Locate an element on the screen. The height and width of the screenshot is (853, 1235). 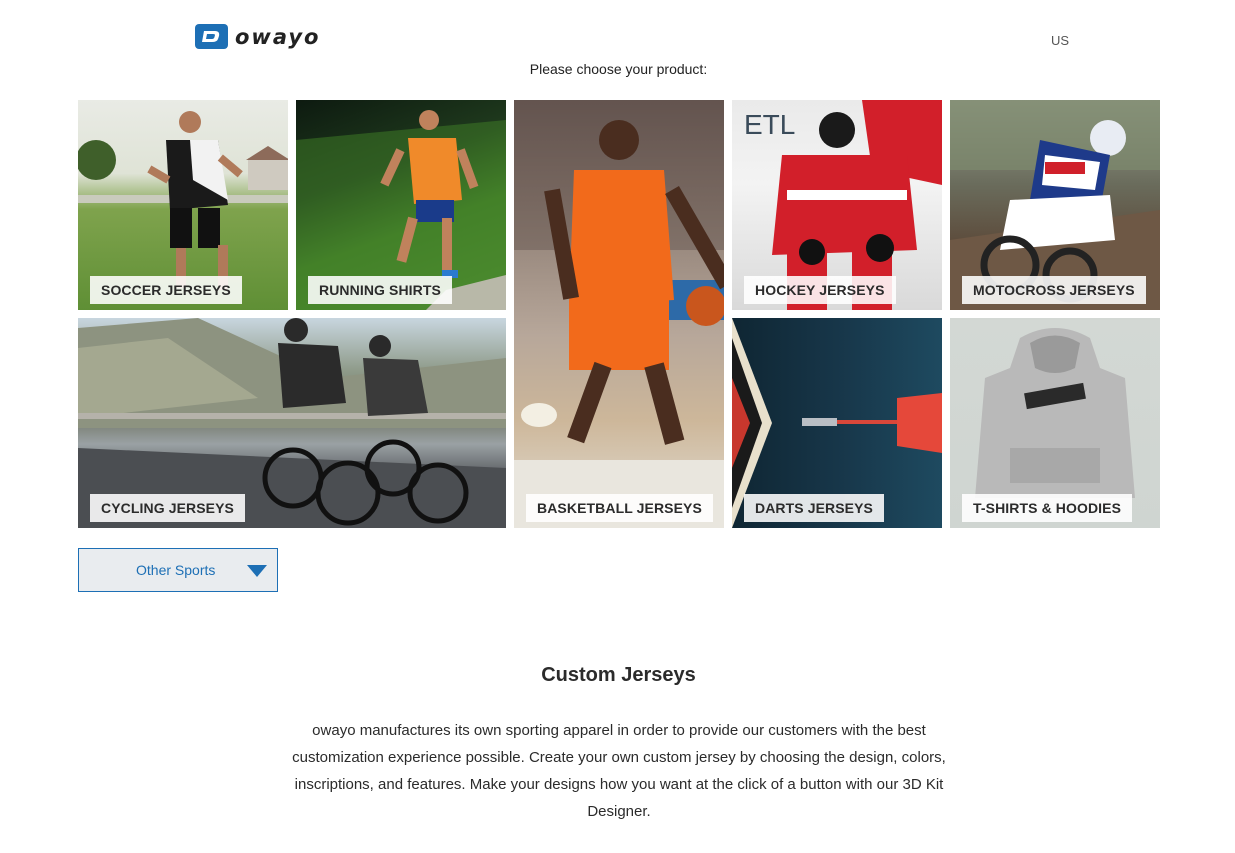
product-tile-darts: DARTS JERSEYS is located at coordinates (837, 423).